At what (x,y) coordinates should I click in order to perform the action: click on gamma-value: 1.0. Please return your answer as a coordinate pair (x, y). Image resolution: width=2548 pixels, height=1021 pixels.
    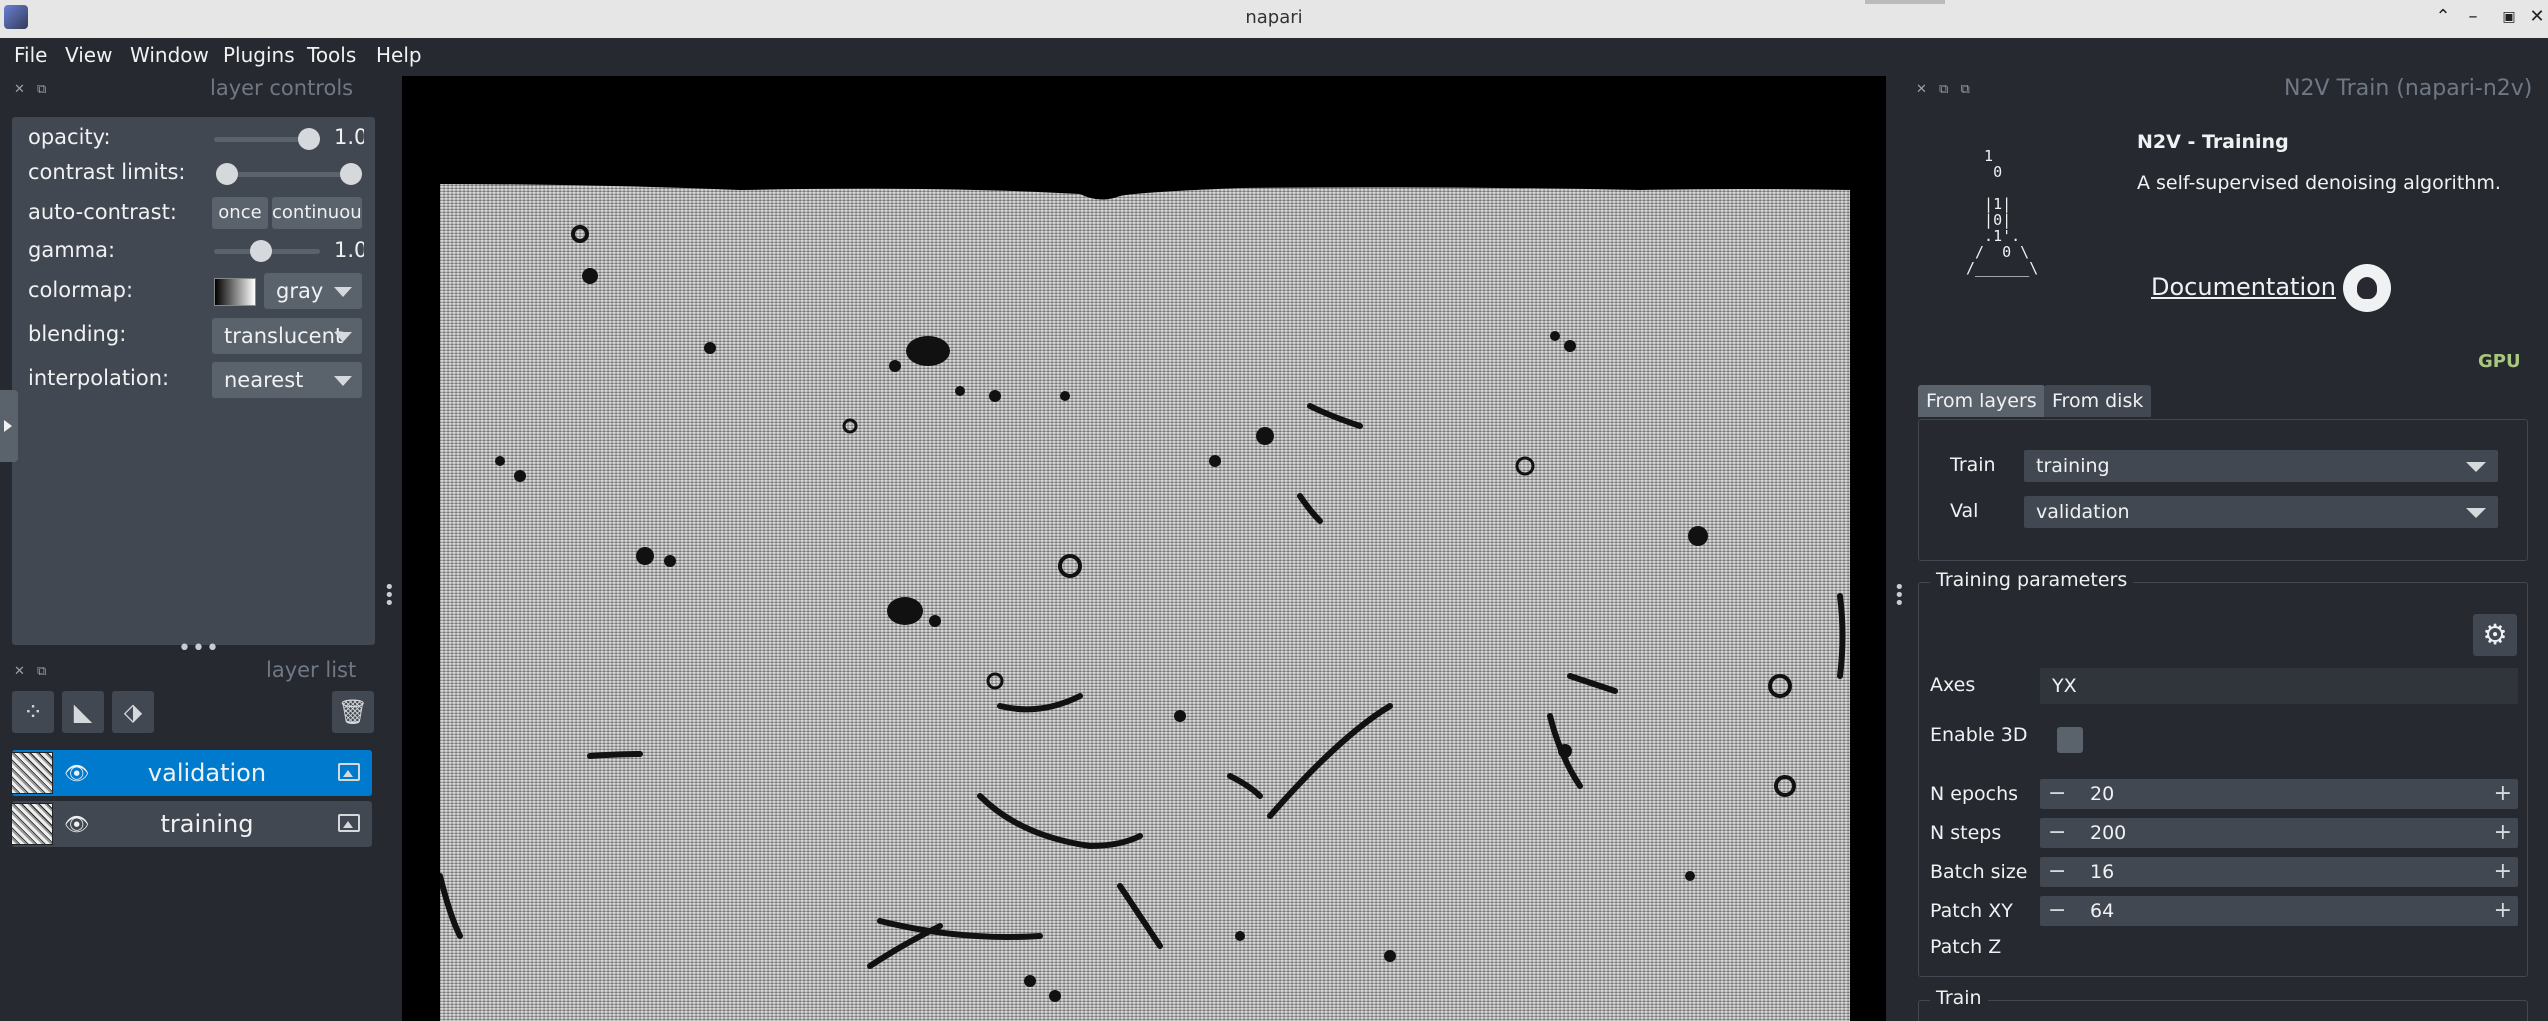
    Looking at the image, I should click on (349, 250).